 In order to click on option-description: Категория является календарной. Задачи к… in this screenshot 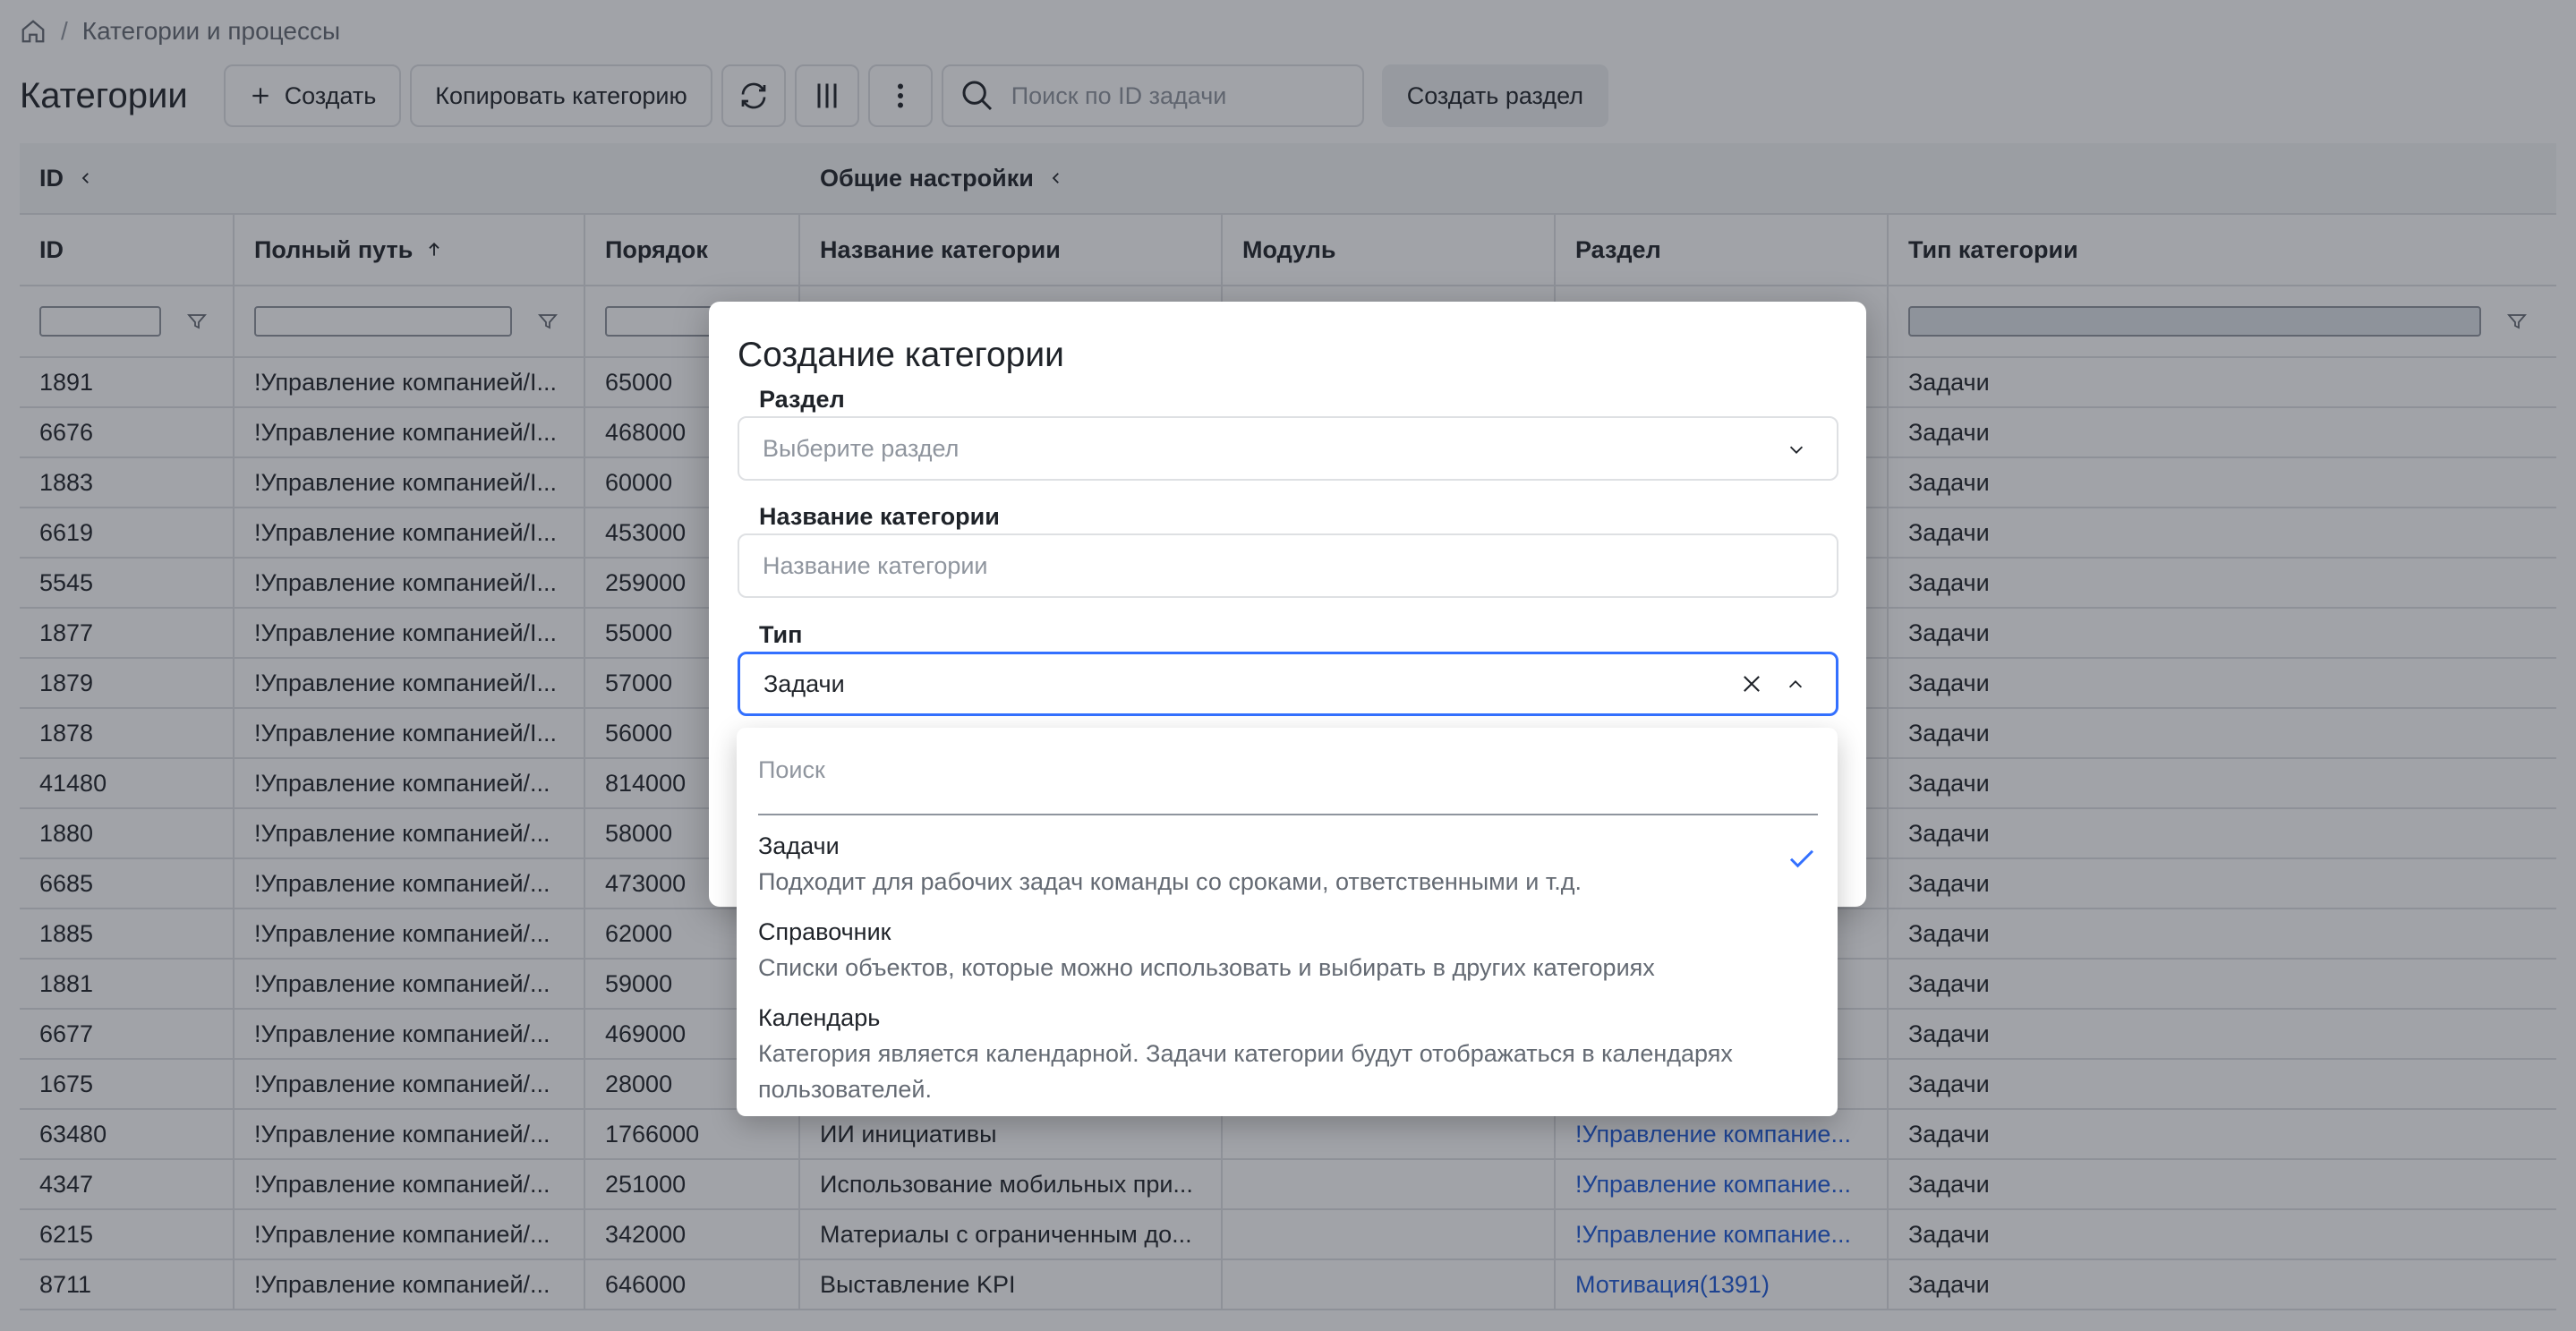, I will do `click(1245, 1071)`.